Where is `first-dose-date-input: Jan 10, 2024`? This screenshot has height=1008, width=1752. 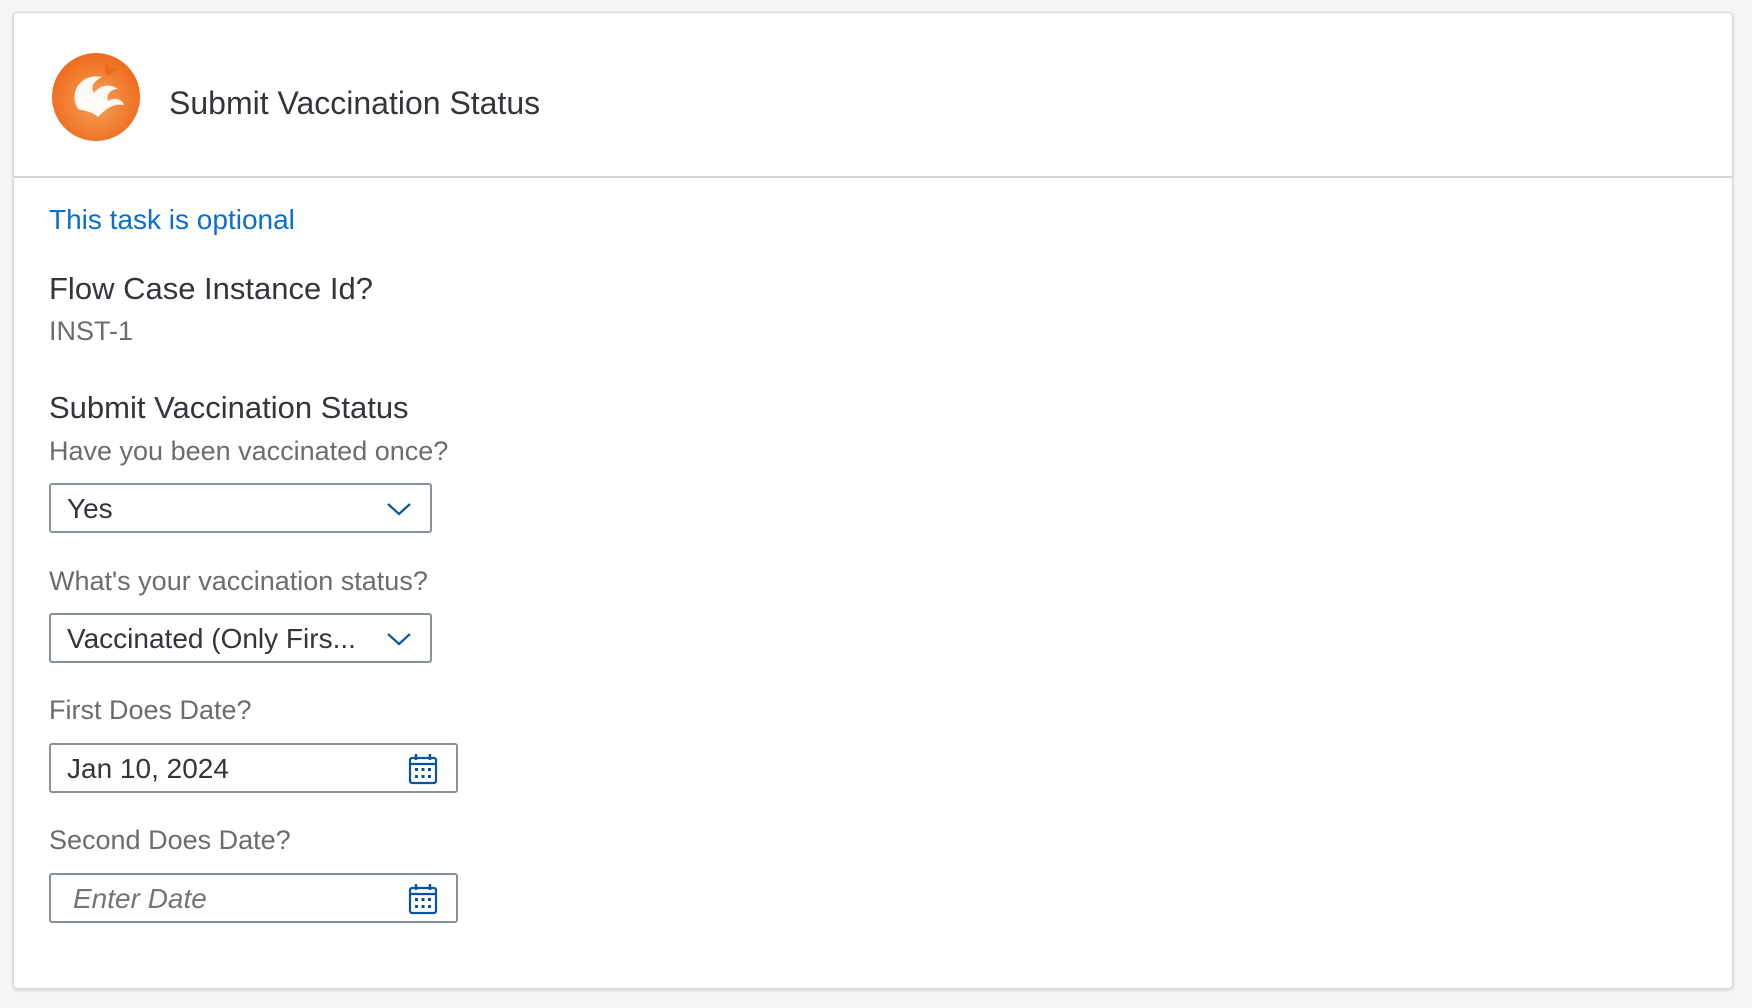
first-dose-date-input: Jan 10, 2024 is located at coordinates (253, 768).